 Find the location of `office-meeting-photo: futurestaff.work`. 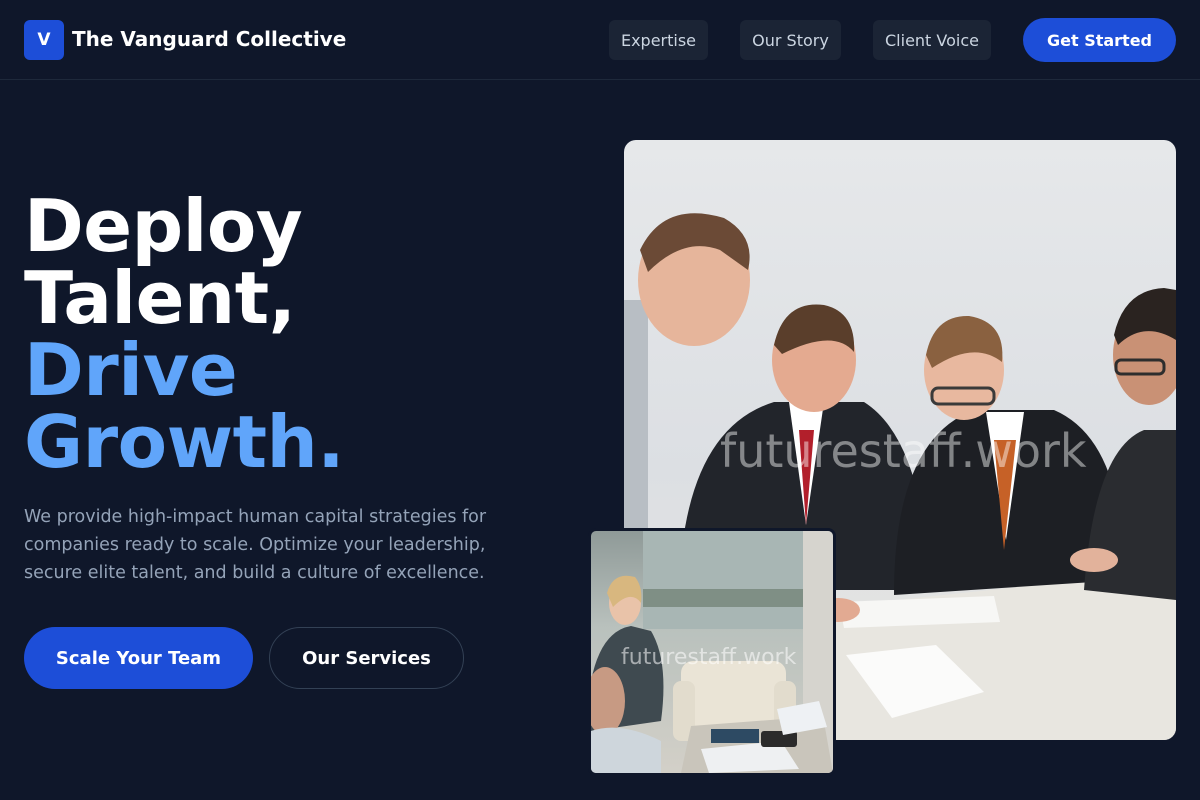

office-meeting-photo: futurestaff.work is located at coordinates (712, 652).